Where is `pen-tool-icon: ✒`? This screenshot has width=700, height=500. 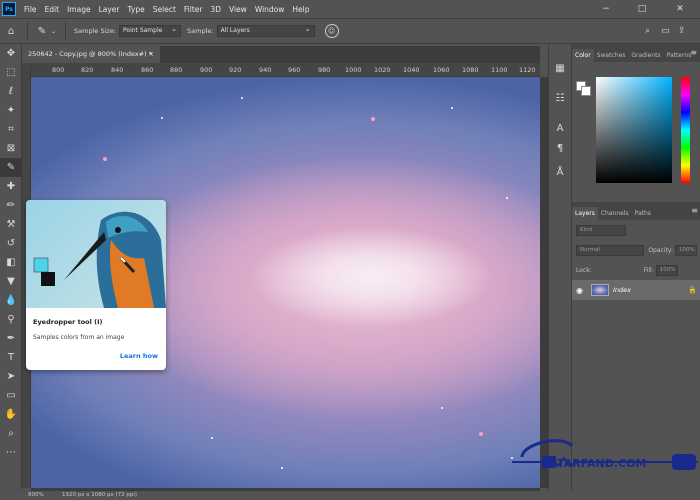
pen-tool-icon: ✒ is located at coordinates (11, 338).